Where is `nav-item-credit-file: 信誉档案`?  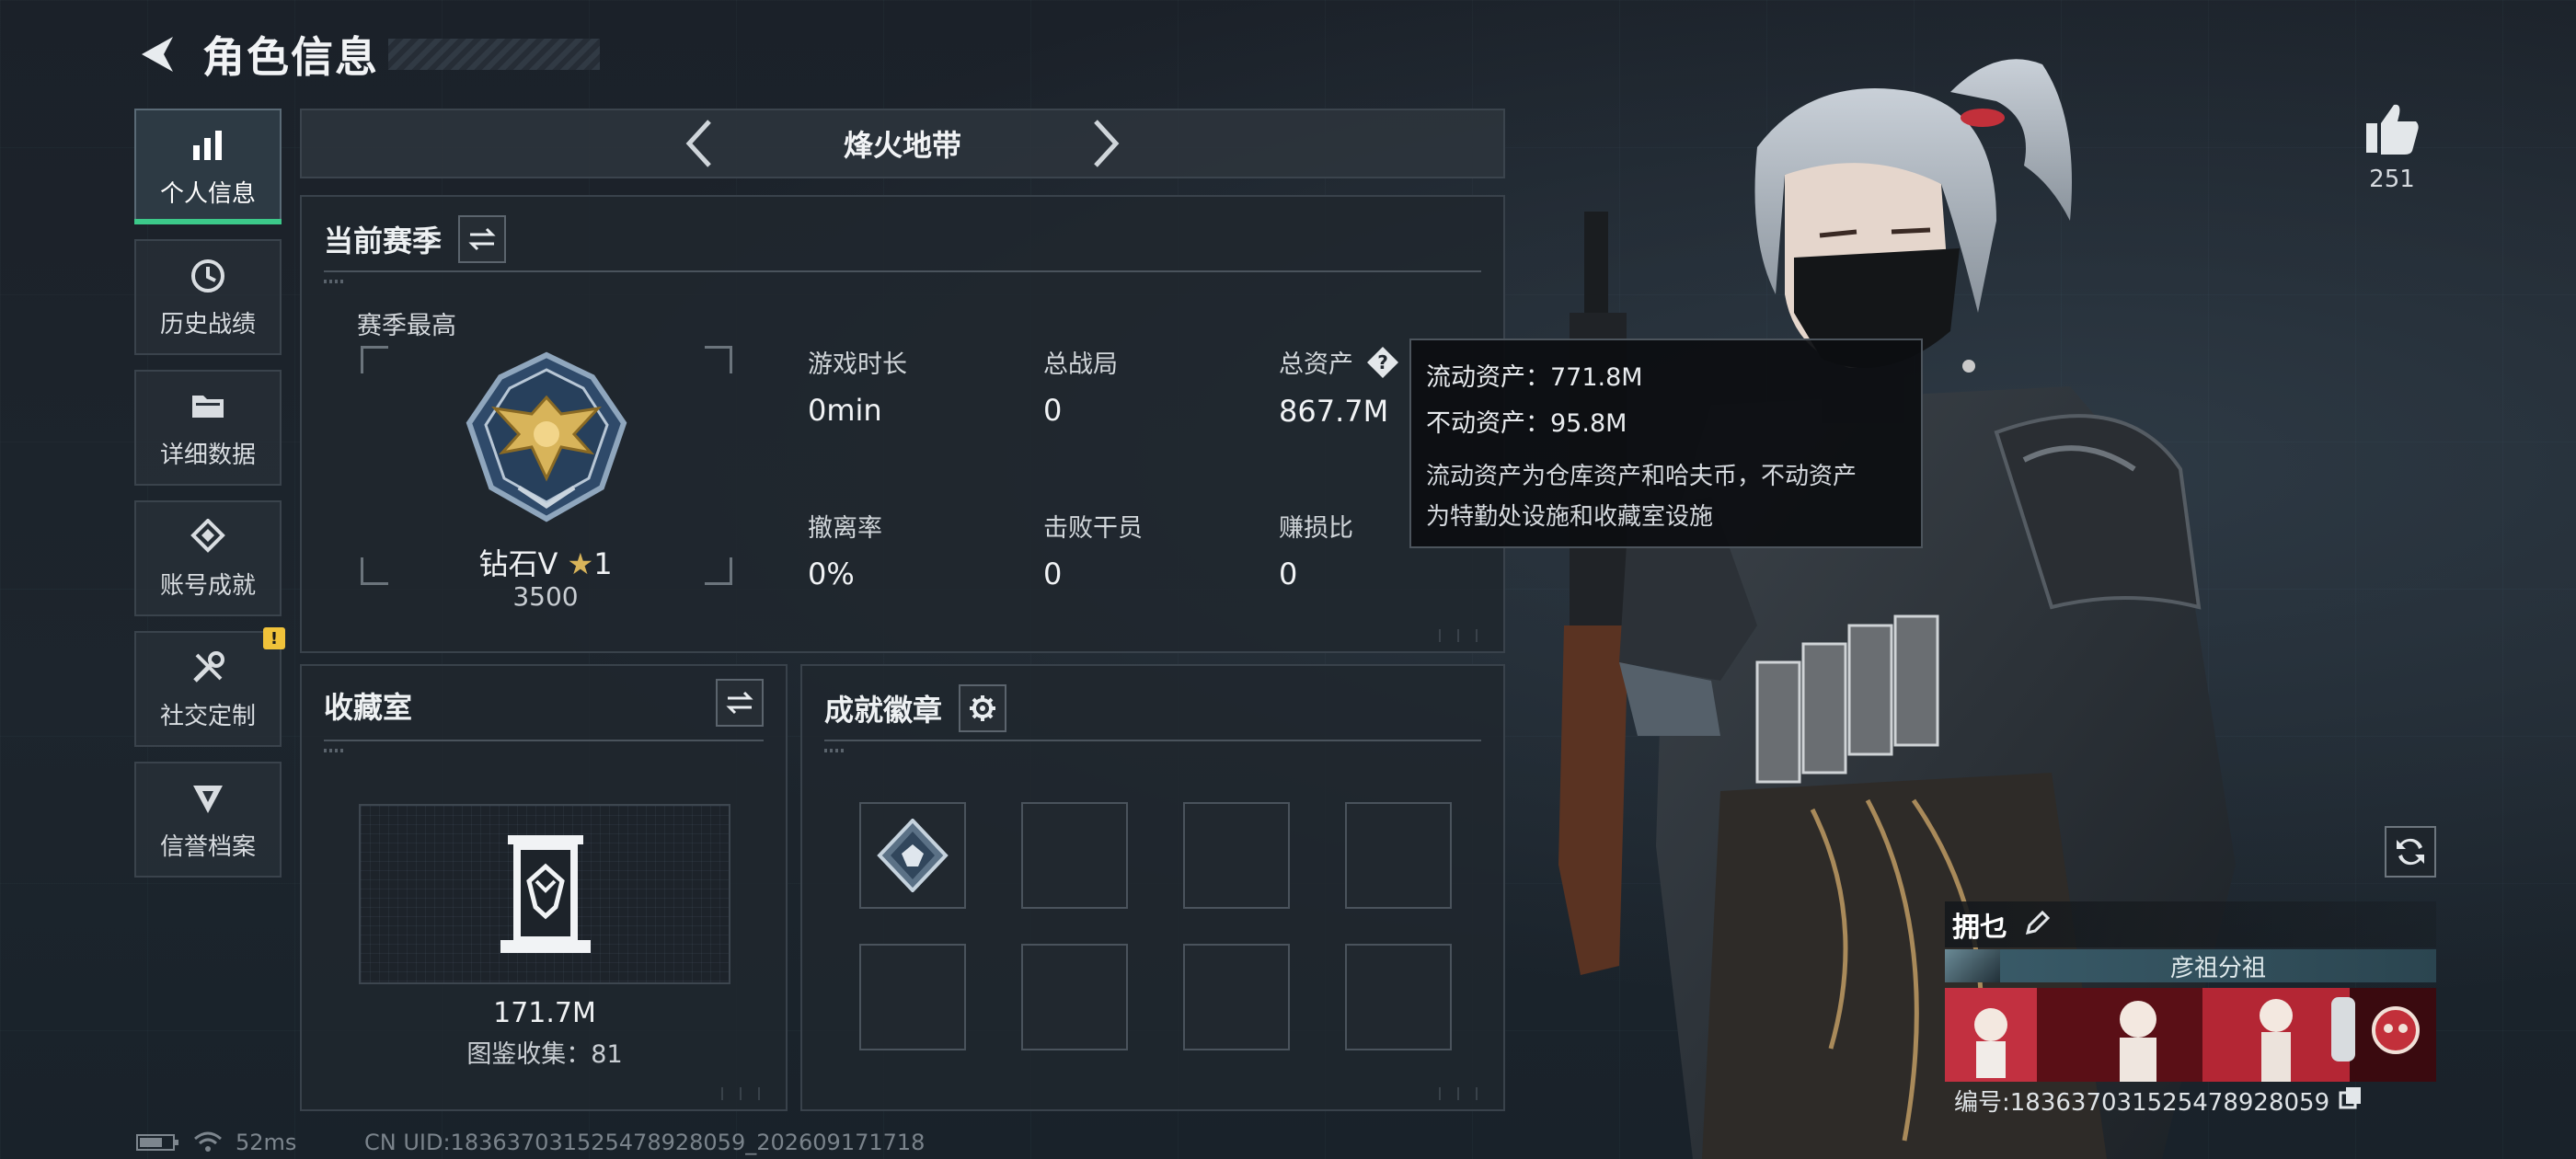
nav-item-credit-file: 信誉档案 is located at coordinates (208, 820).